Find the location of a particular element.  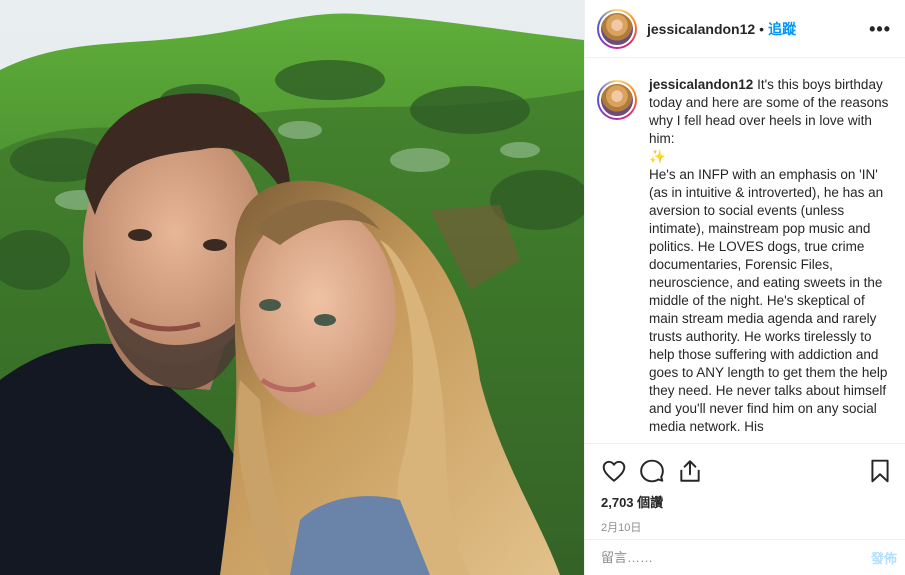

post-header: jessicalandon12 • 追蹤 ••• is located at coordinates (745, 29).